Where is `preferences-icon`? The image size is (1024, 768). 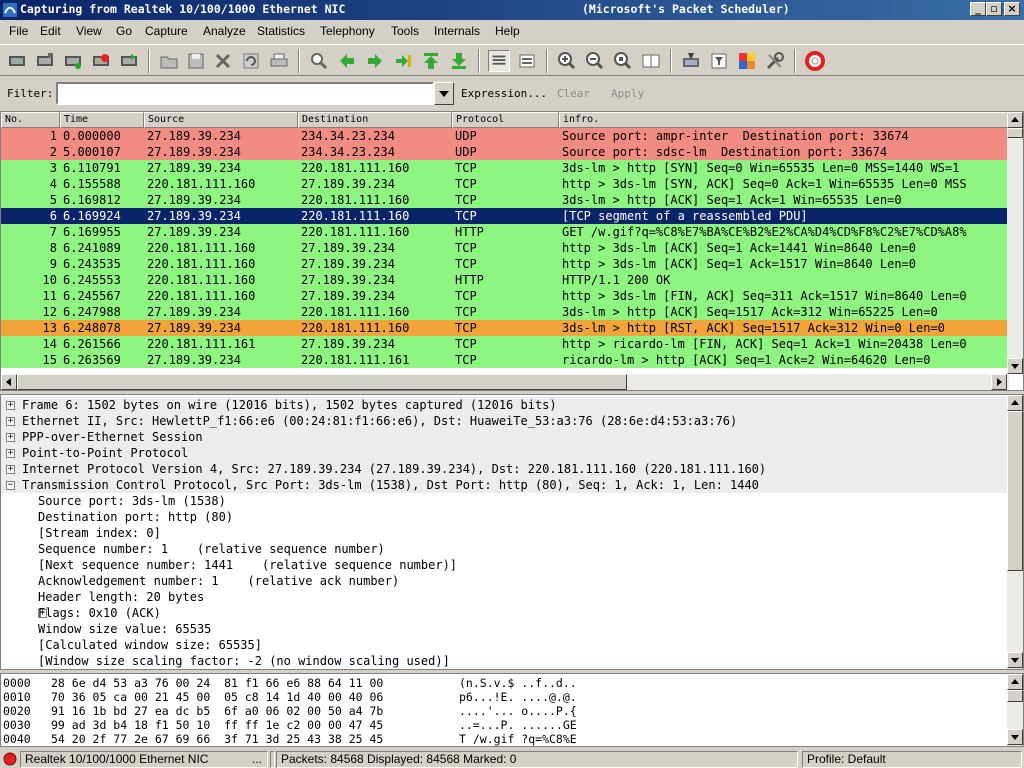 preferences-icon is located at coordinates (775, 61).